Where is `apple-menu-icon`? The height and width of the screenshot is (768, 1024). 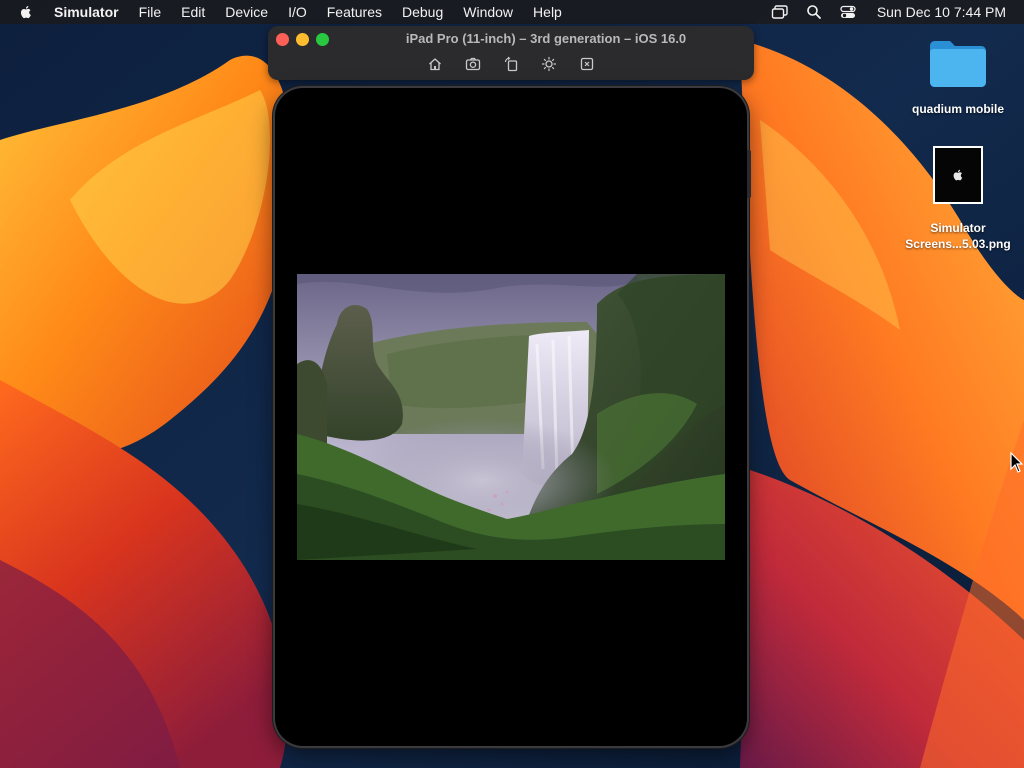
apple-menu-icon is located at coordinates (26, 12).